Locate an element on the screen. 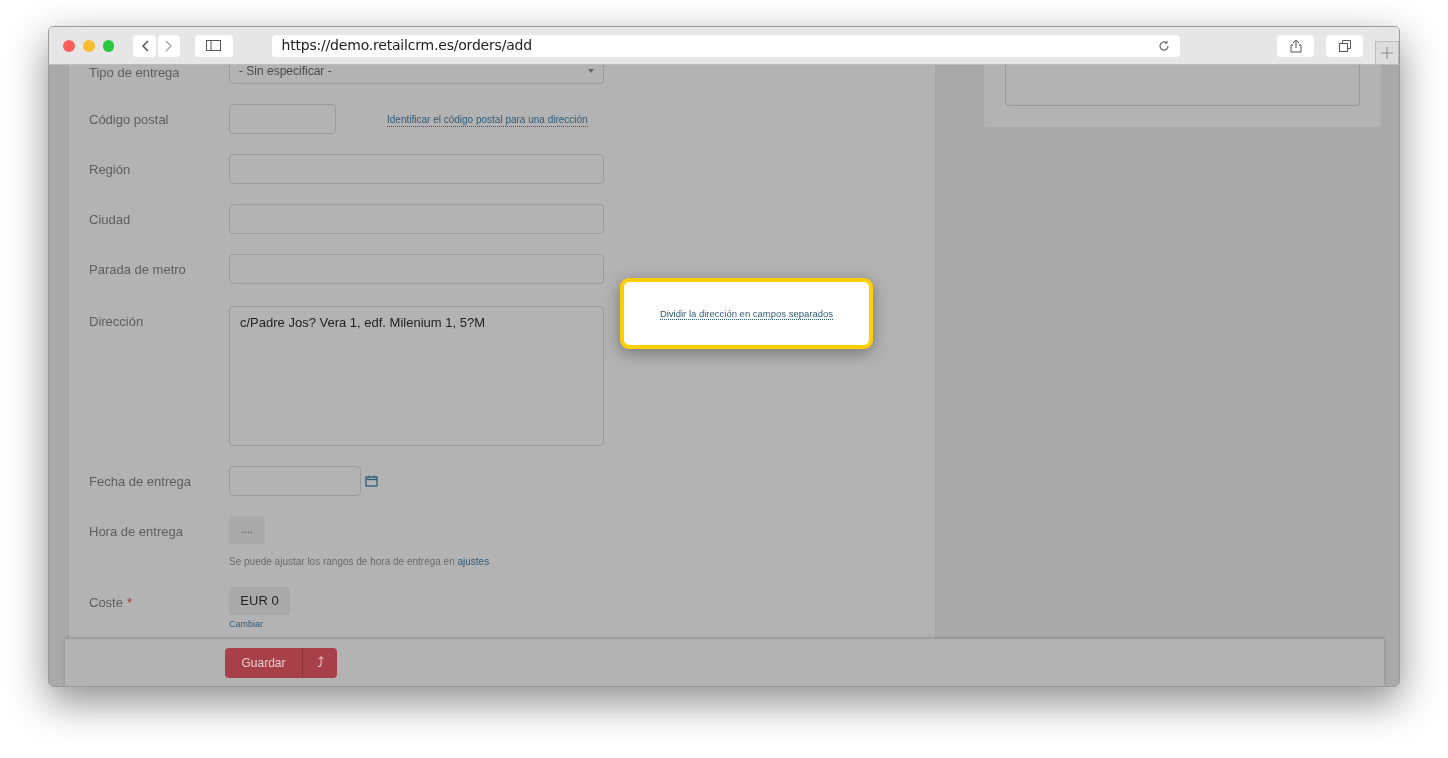 The image size is (1448, 758). sidebar-button is located at coordinates (214, 45).